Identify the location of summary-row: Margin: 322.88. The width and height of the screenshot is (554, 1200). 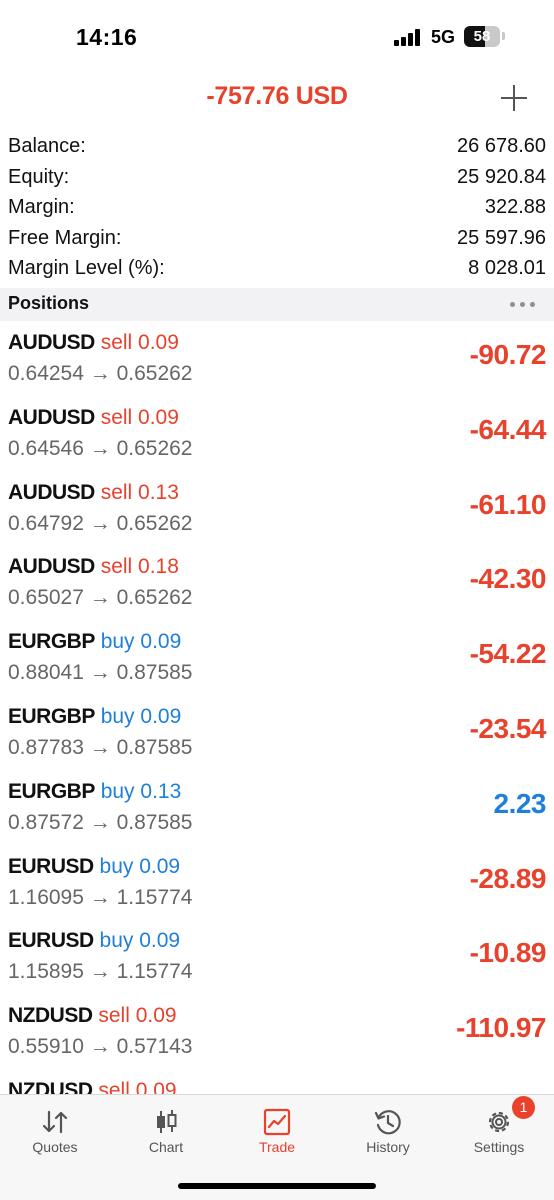
(277, 206).